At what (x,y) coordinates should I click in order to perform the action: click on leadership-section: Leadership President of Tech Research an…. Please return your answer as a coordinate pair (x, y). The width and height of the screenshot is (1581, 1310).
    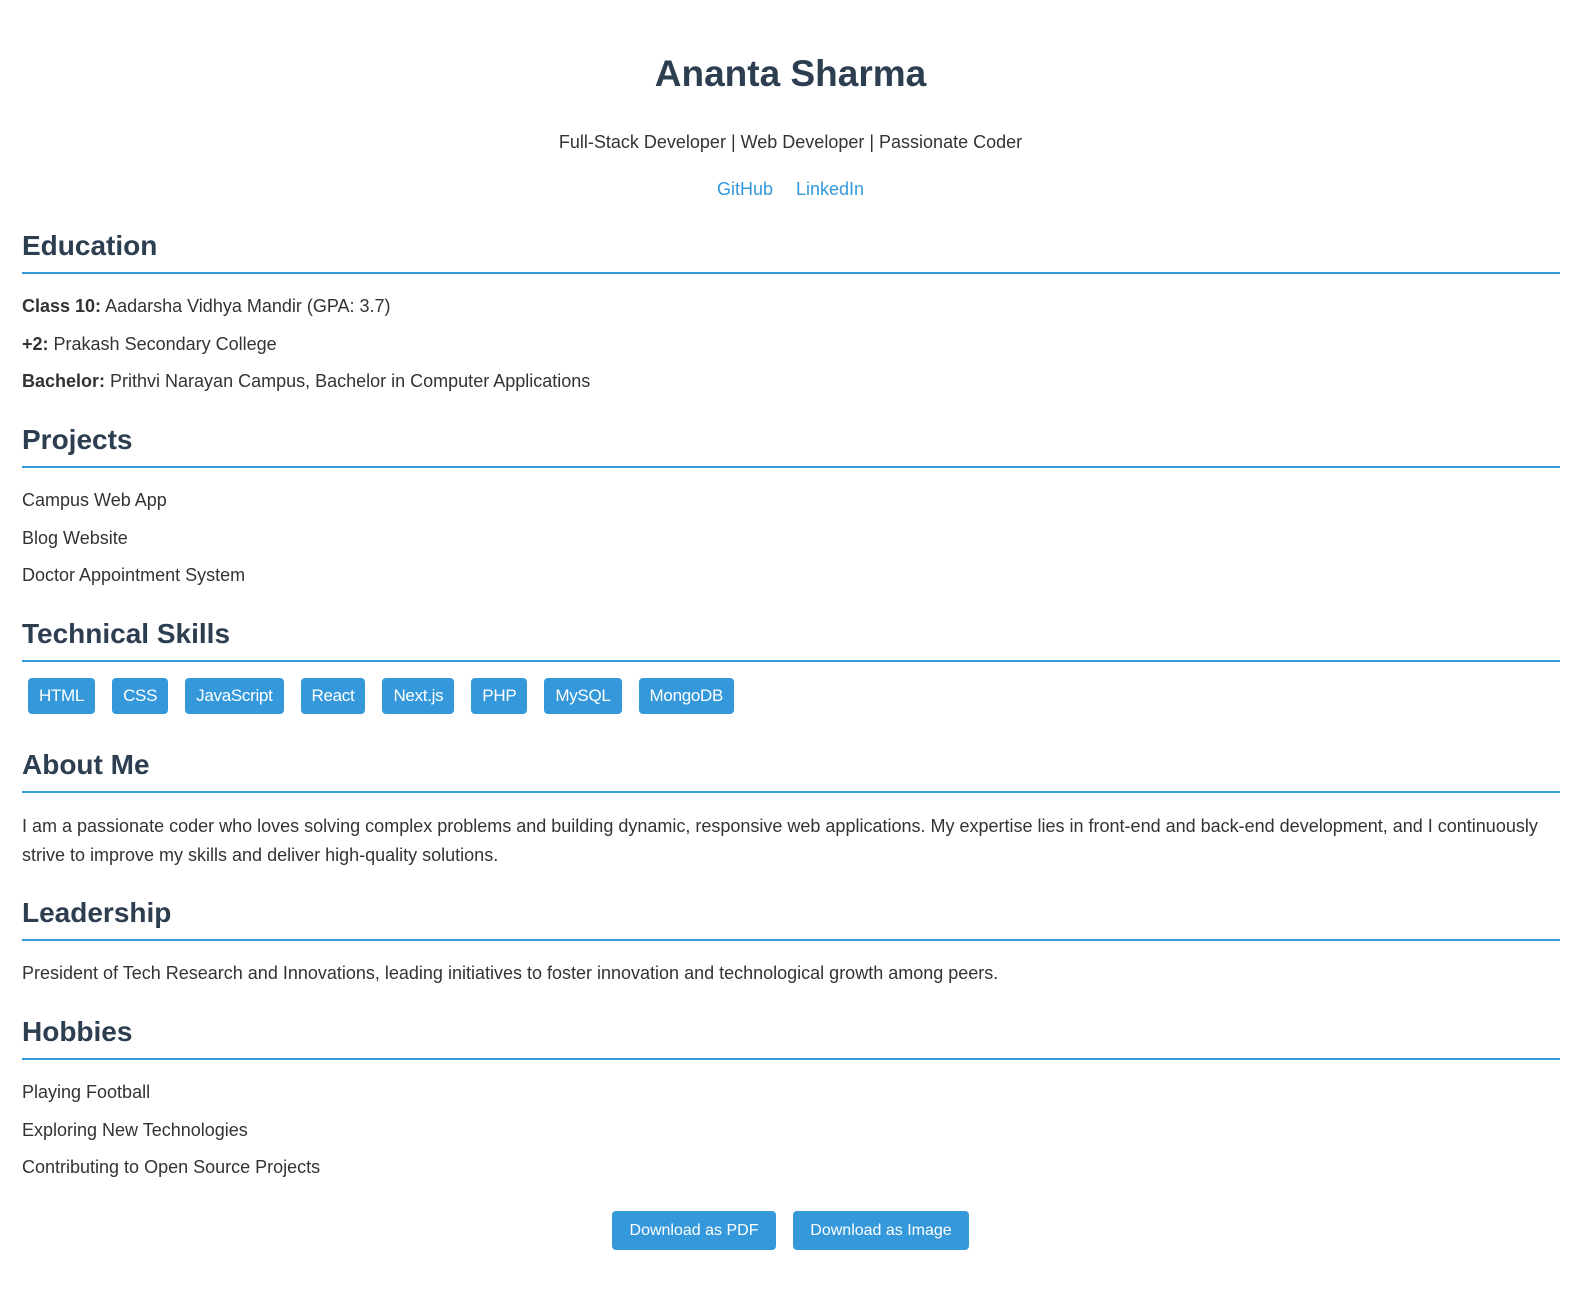
    Looking at the image, I should click on (791, 948).